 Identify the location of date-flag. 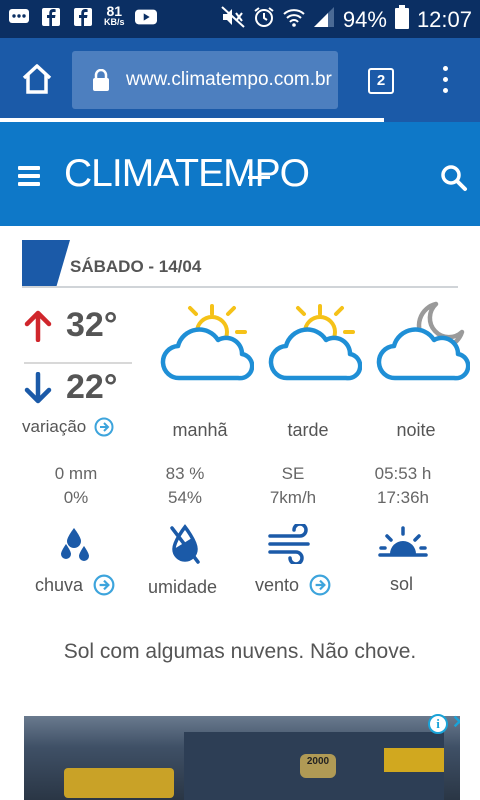
(46, 263).